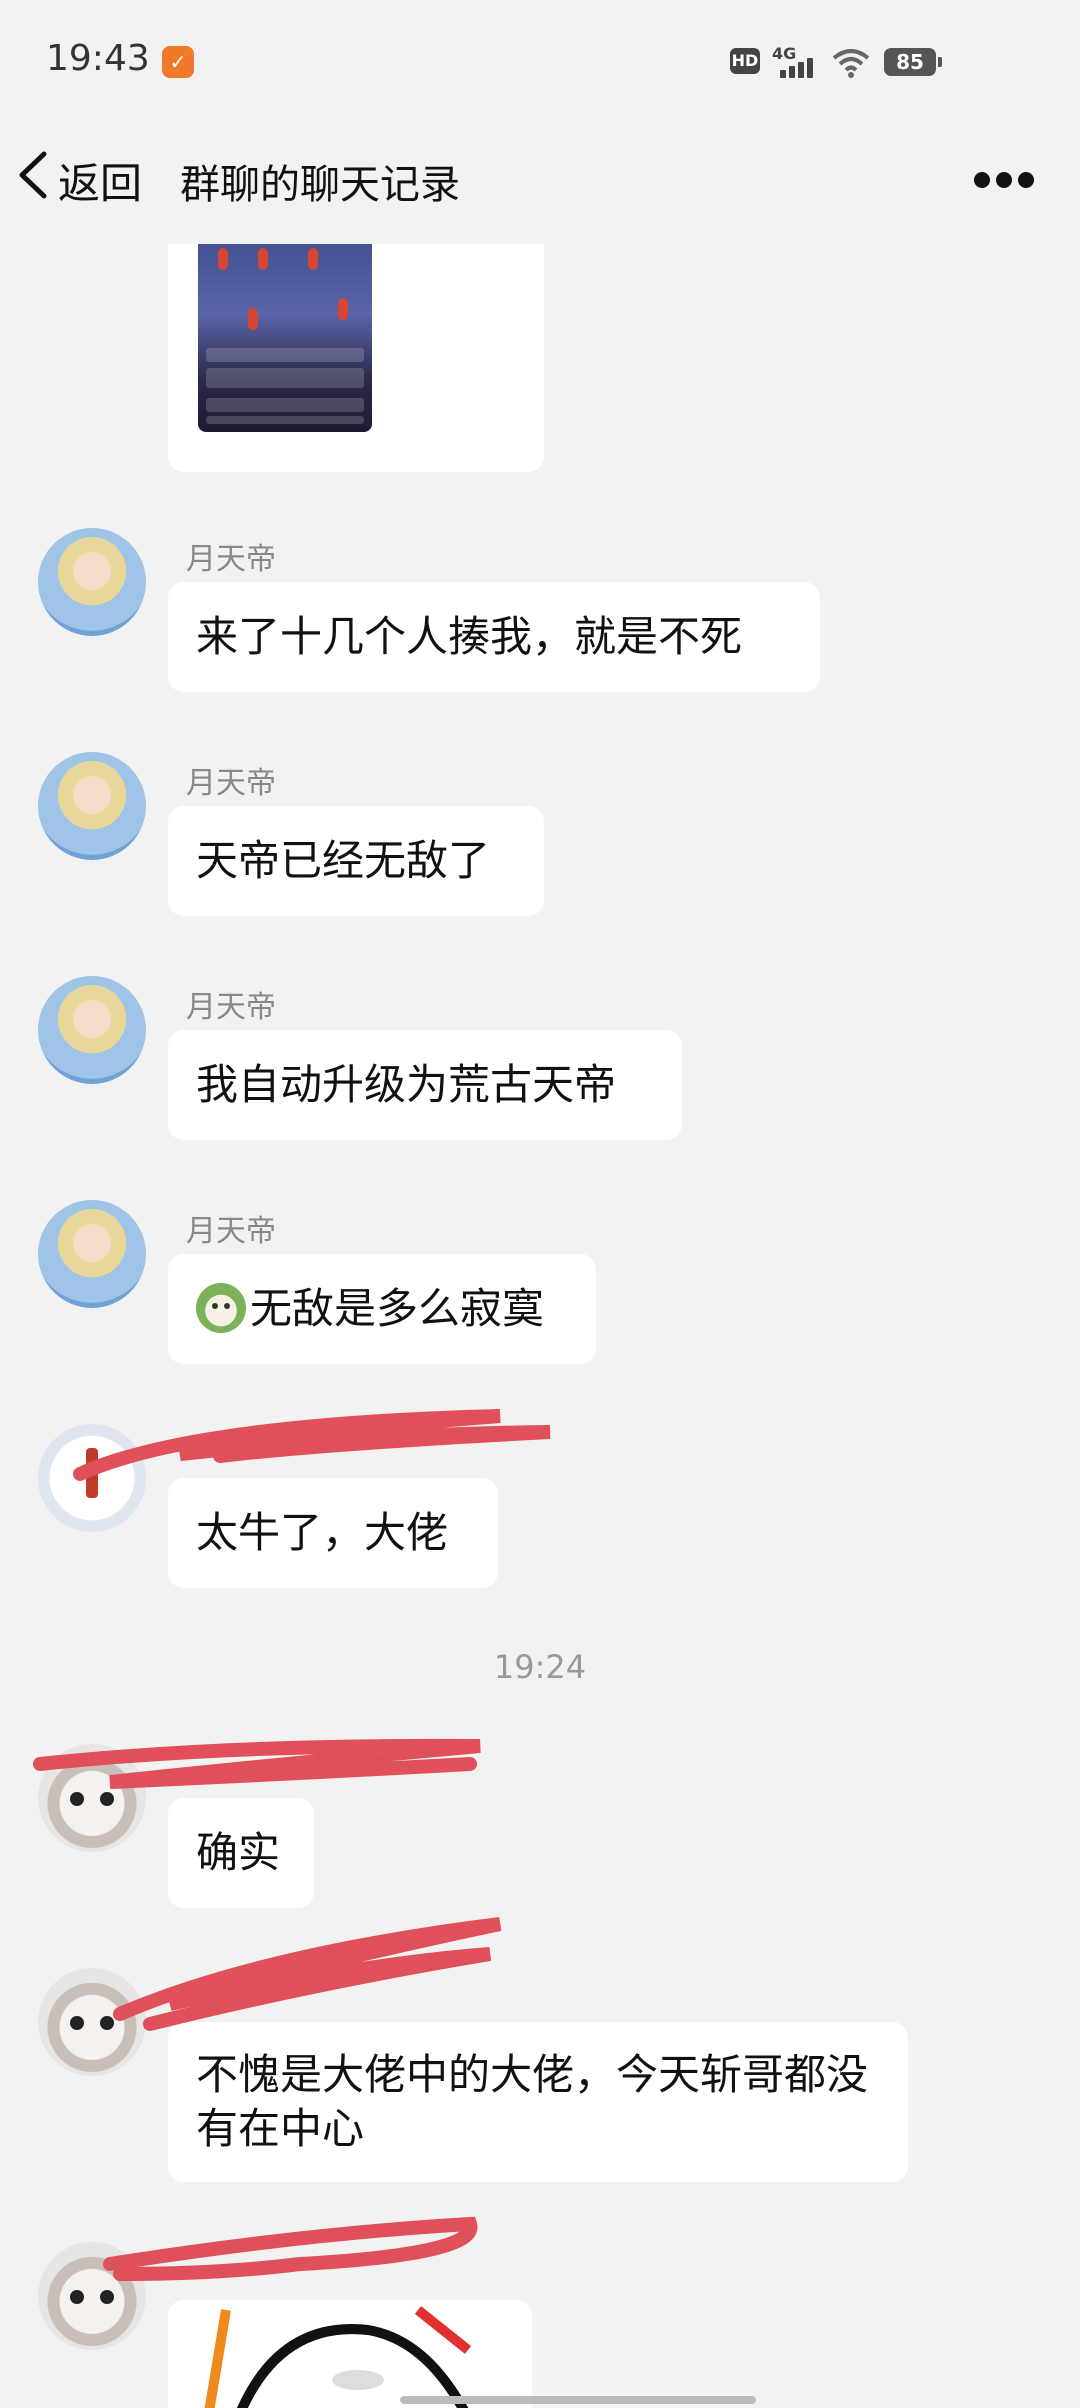 The height and width of the screenshot is (2408, 1080). What do you see at coordinates (540, 182) in the screenshot?
I see `nav-bar: 返回 群聊的聊天记录` at bounding box center [540, 182].